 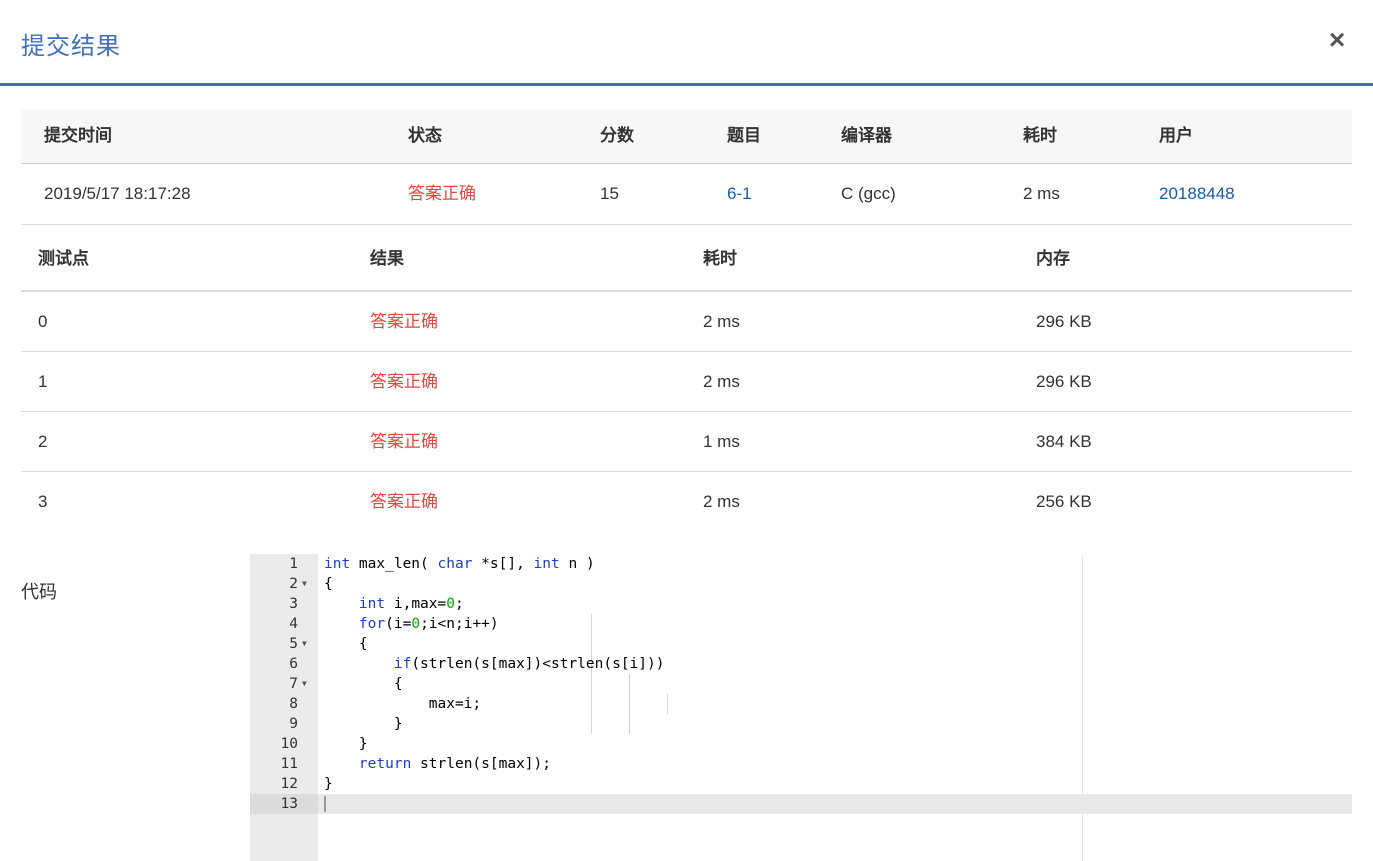 What do you see at coordinates (43, 381) in the screenshot?
I see `testcase-id: 1` at bounding box center [43, 381].